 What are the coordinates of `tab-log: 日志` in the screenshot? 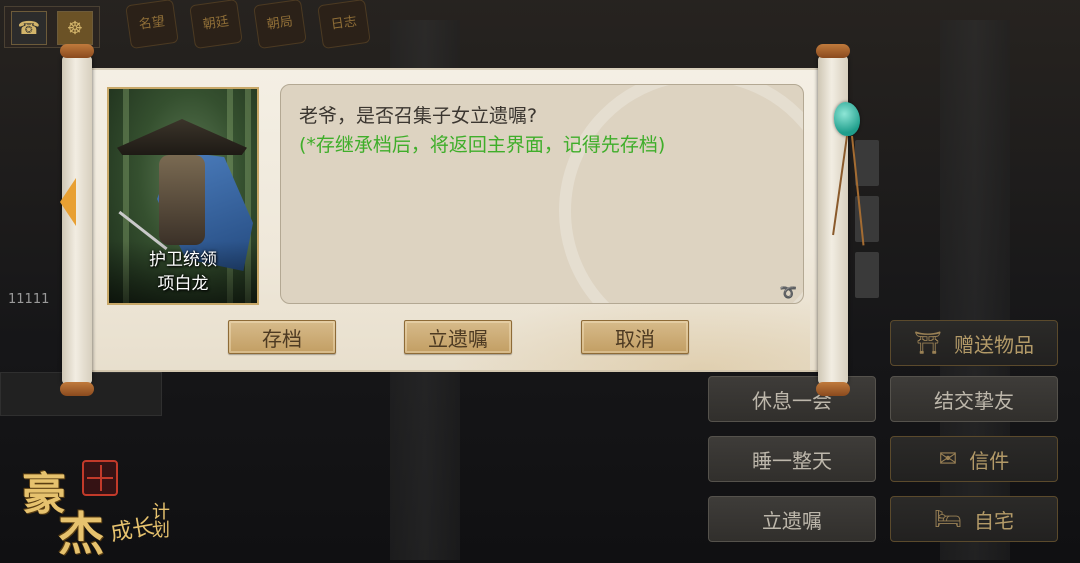 It's located at (344, 25).